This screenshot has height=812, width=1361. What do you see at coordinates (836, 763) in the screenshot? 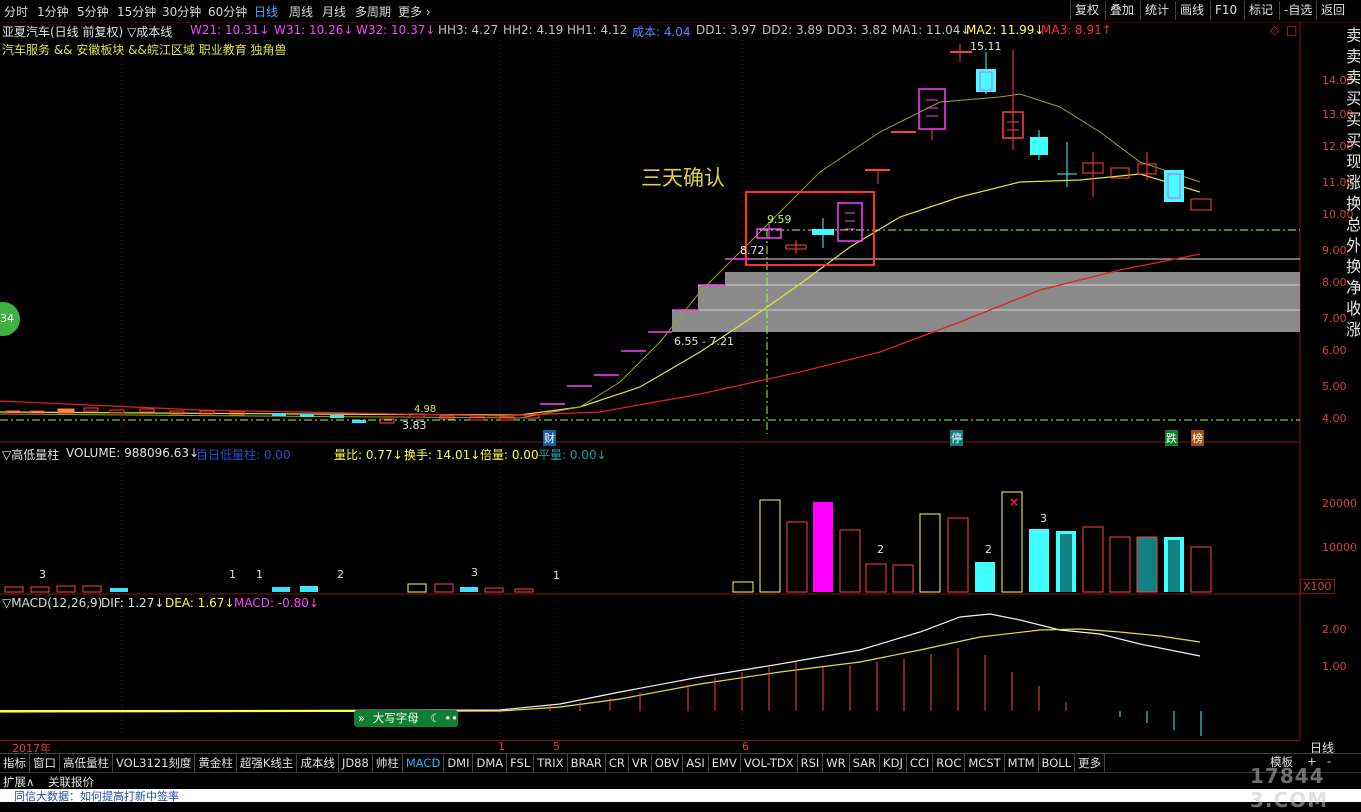
I see `tab-wr: WR` at bounding box center [836, 763].